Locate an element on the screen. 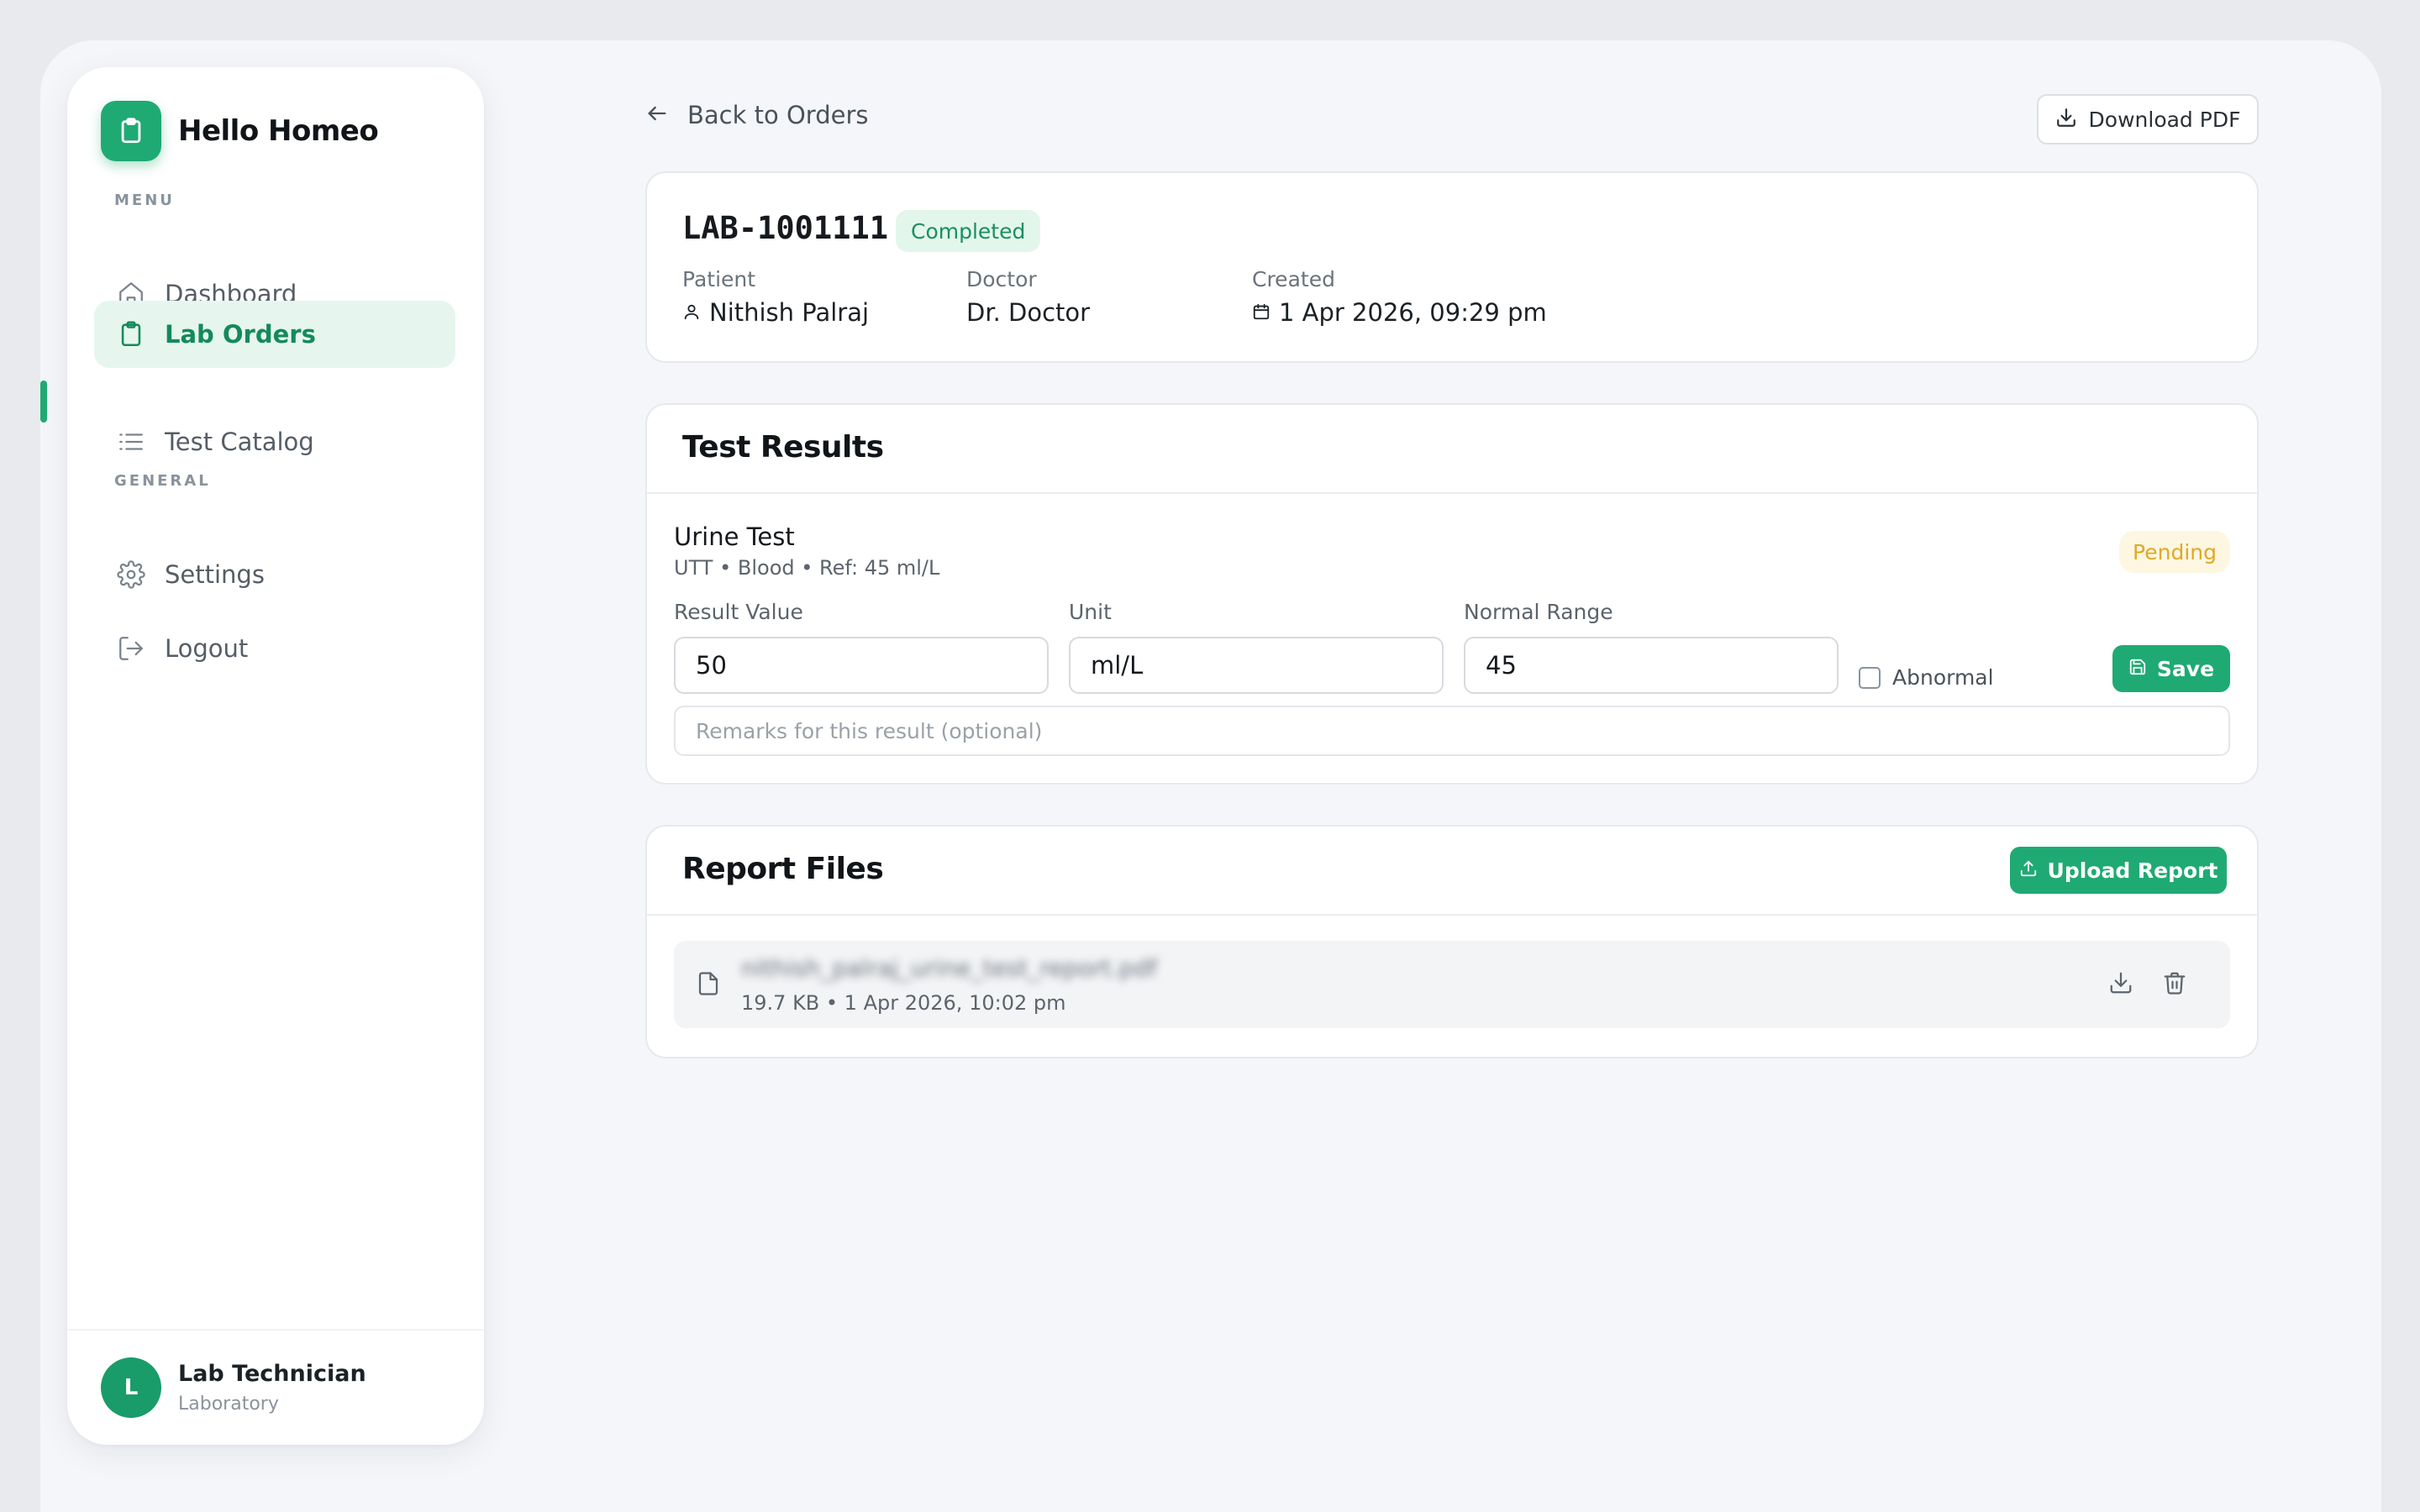  sidebar-item-label: Settings is located at coordinates (215, 574).